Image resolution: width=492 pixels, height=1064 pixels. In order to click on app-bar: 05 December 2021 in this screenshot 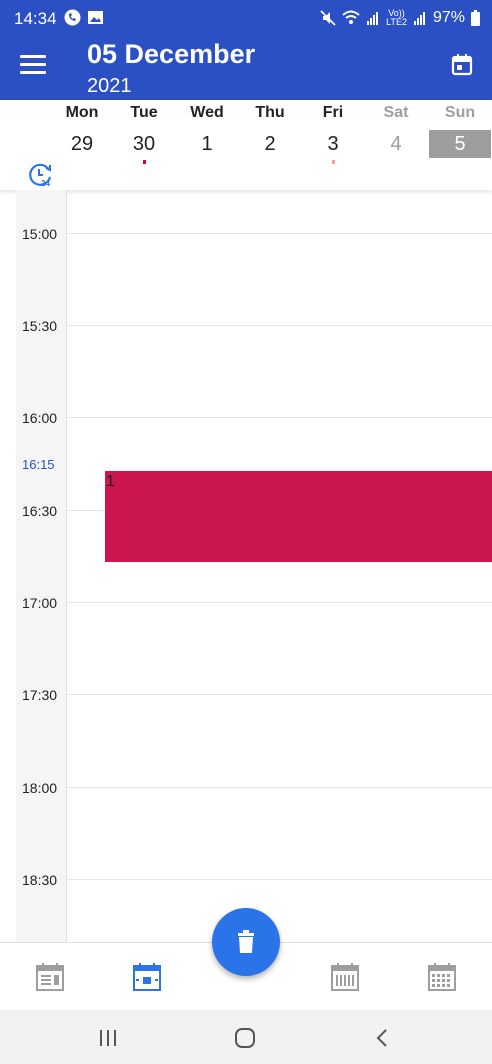, I will do `click(246, 68)`.